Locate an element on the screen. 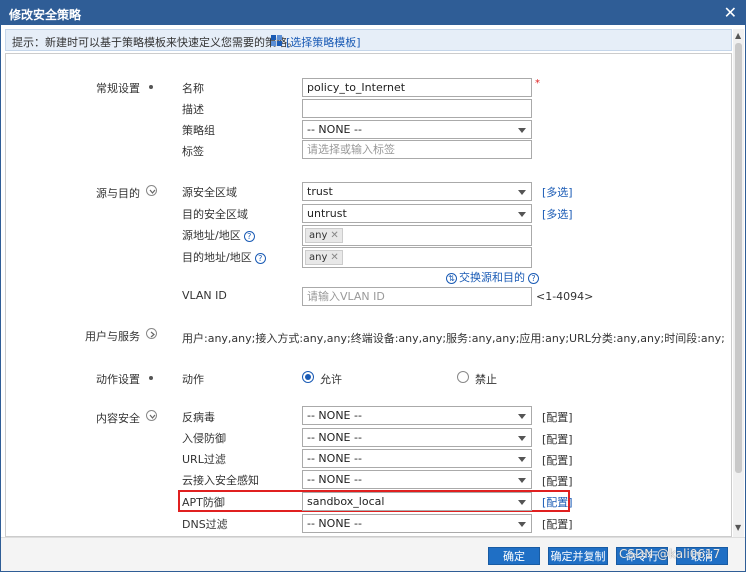 The image size is (746, 572). swap-source-dest-link: ⇅ 交换源和目的? is located at coordinates (492, 277).